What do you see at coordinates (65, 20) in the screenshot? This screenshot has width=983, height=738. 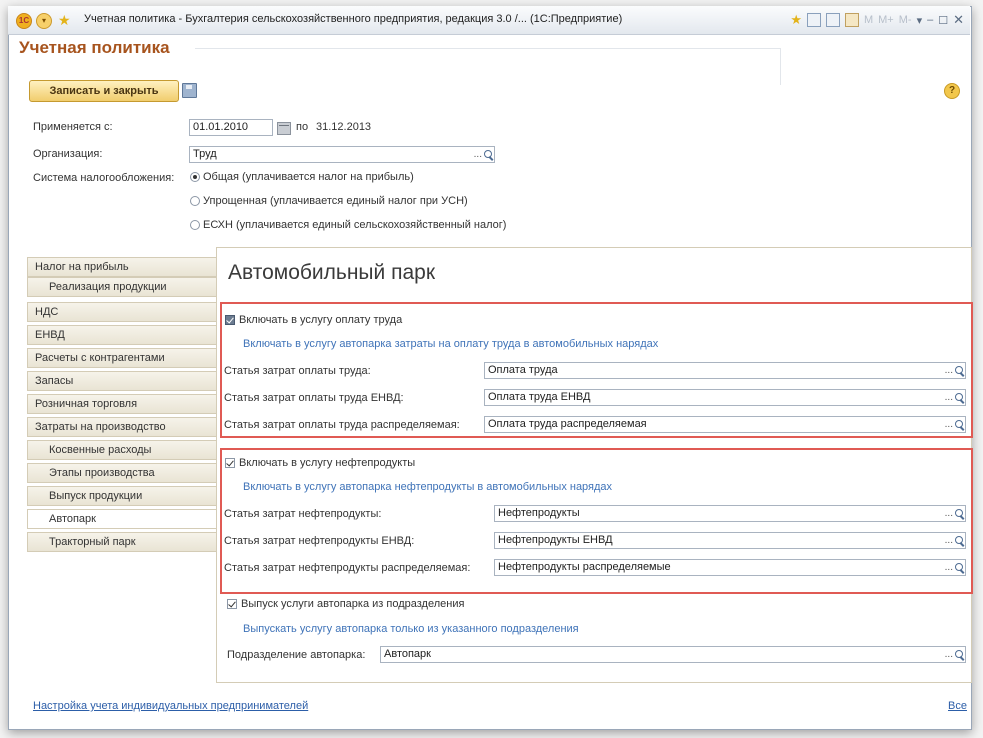 I see `favorite-star-icon: ★` at bounding box center [65, 20].